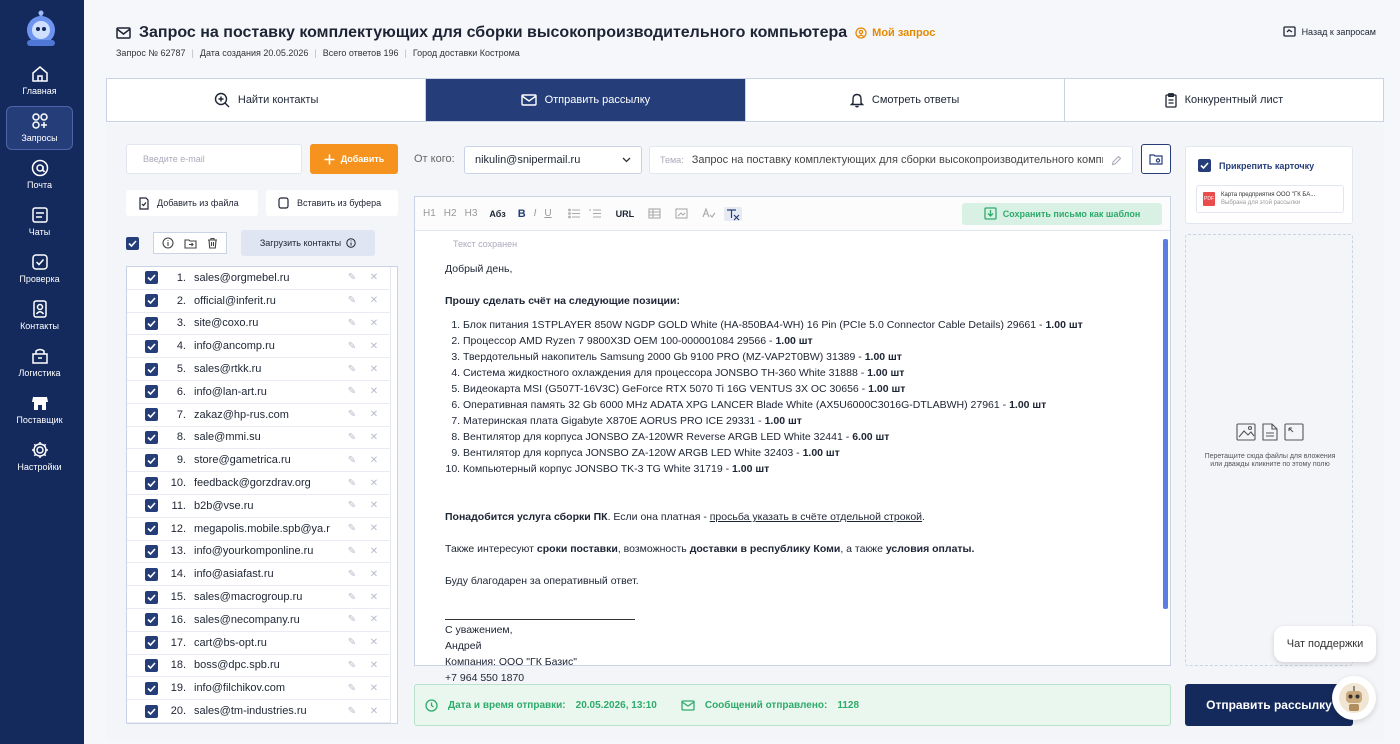 This screenshot has width=1400, height=744. Describe the element at coordinates (1269, 705) in the screenshot. I see `send-mailing-button: Отправить рассылку` at that location.